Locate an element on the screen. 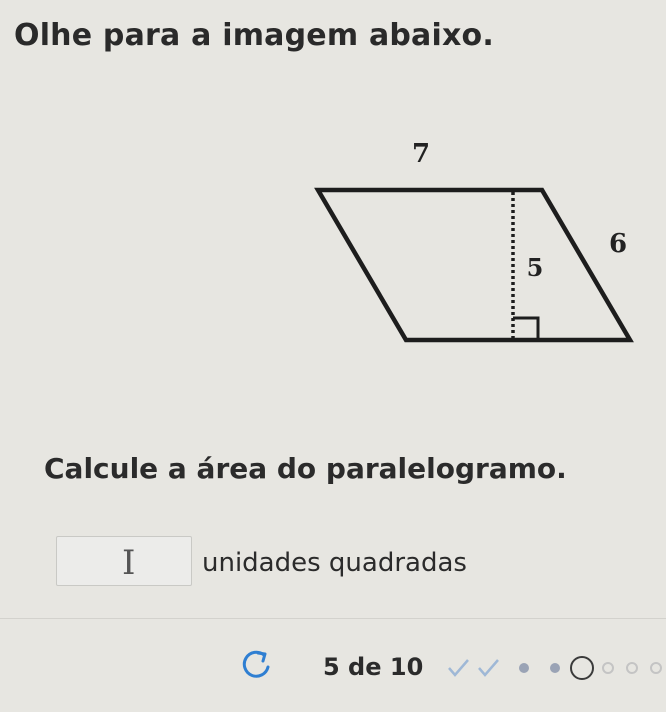 This screenshot has height=712, width=666. footer-bar: 5 de 10 is located at coordinates (333, 666).